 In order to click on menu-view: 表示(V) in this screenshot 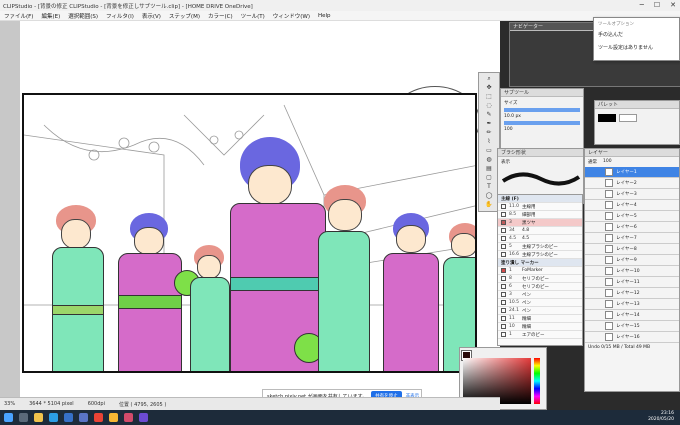, I will do `click(151, 16)`.